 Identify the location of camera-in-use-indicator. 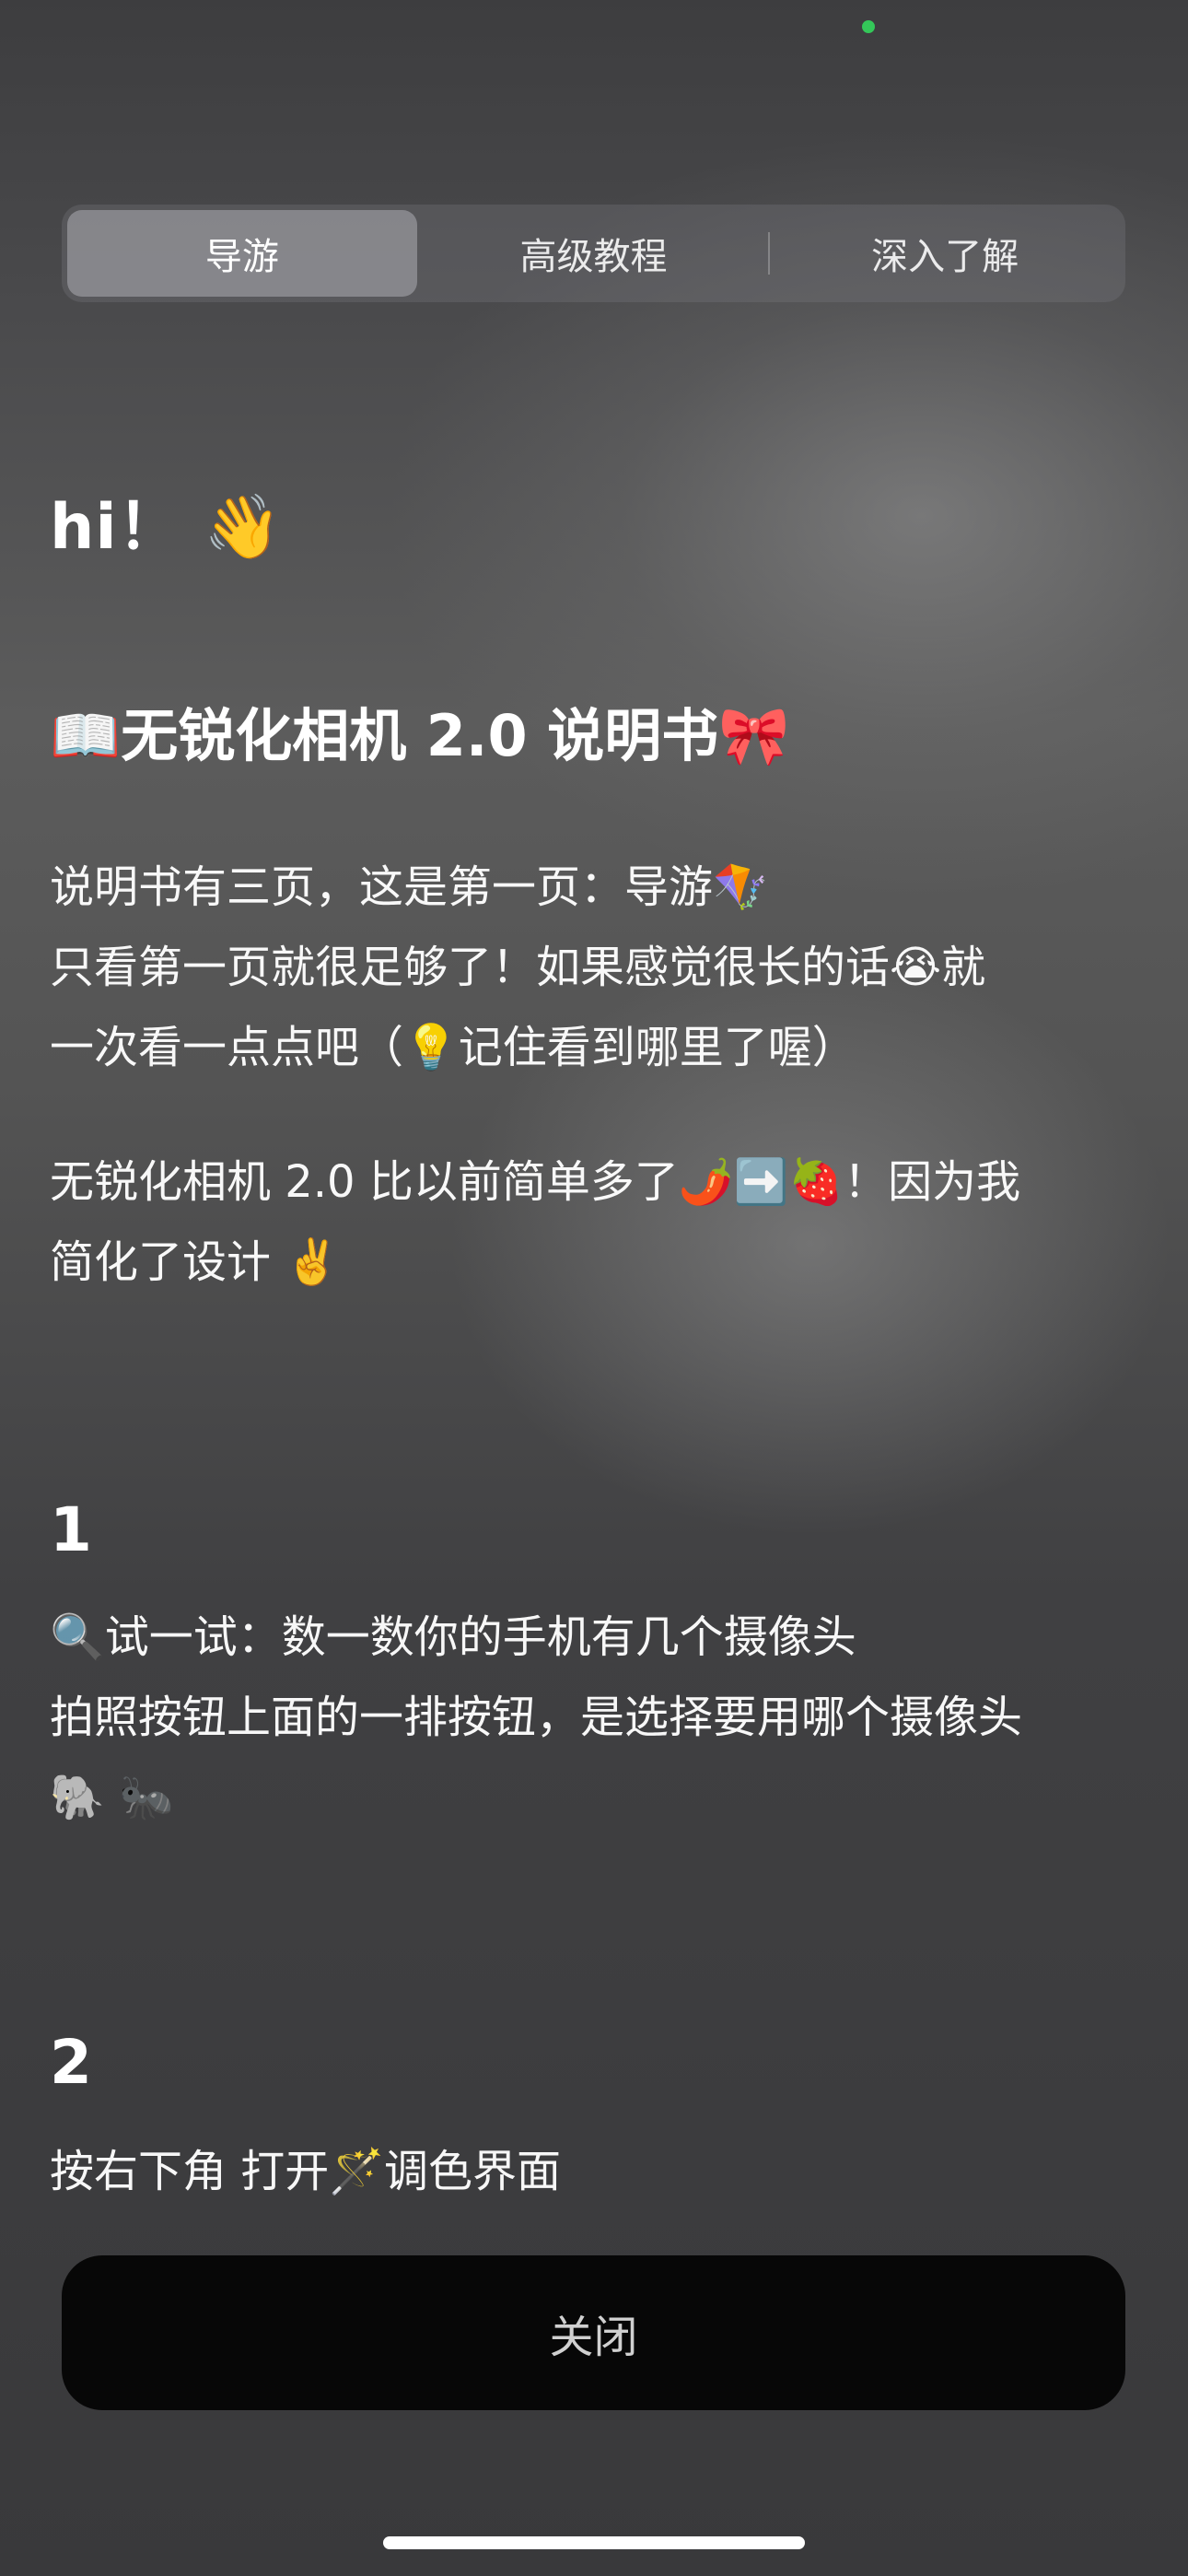
(869, 26).